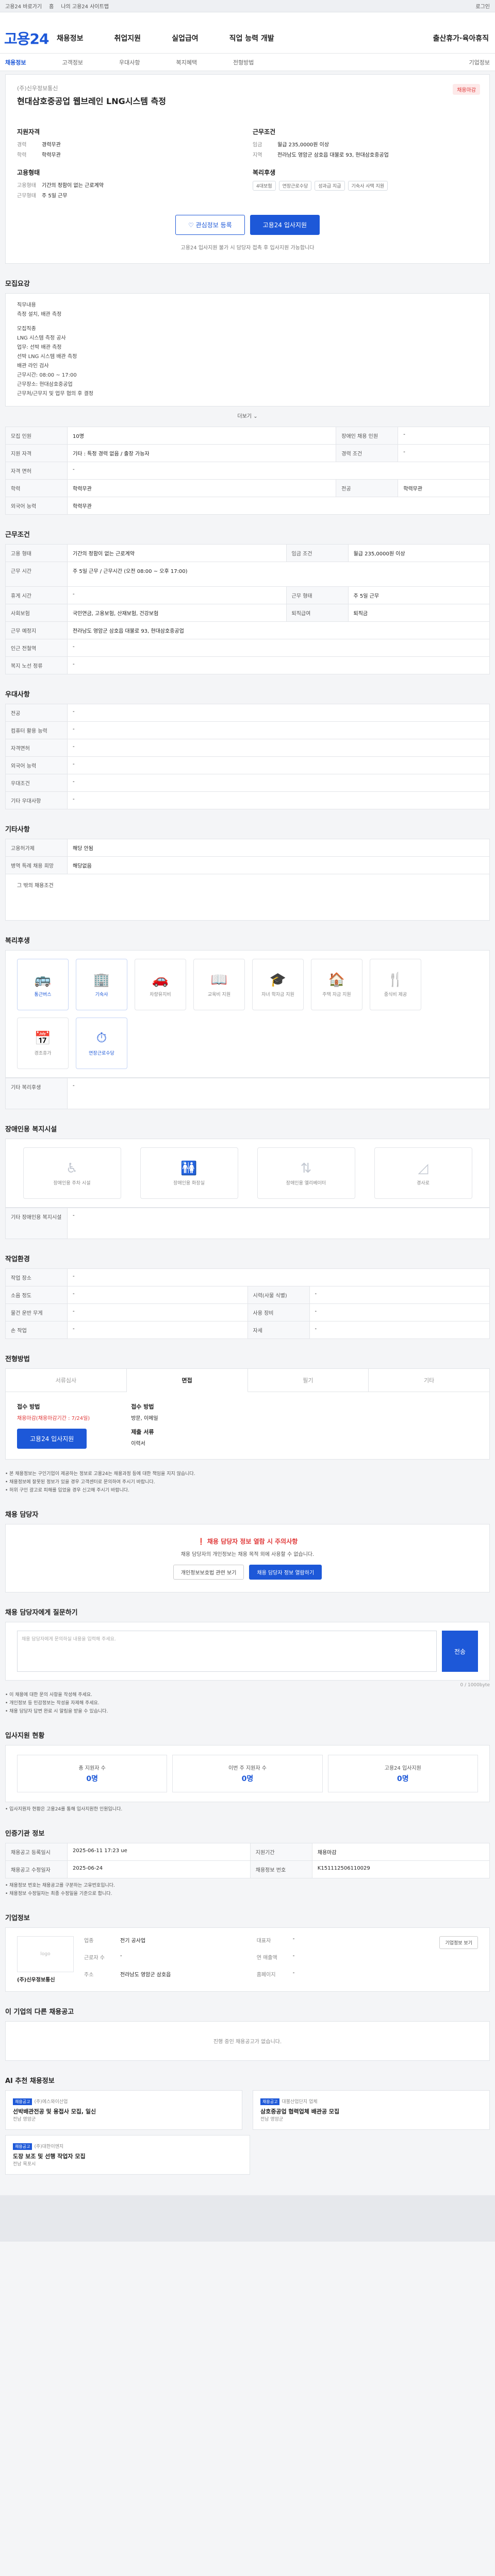  I want to click on calendar-icon: 📅, so click(43, 1038).